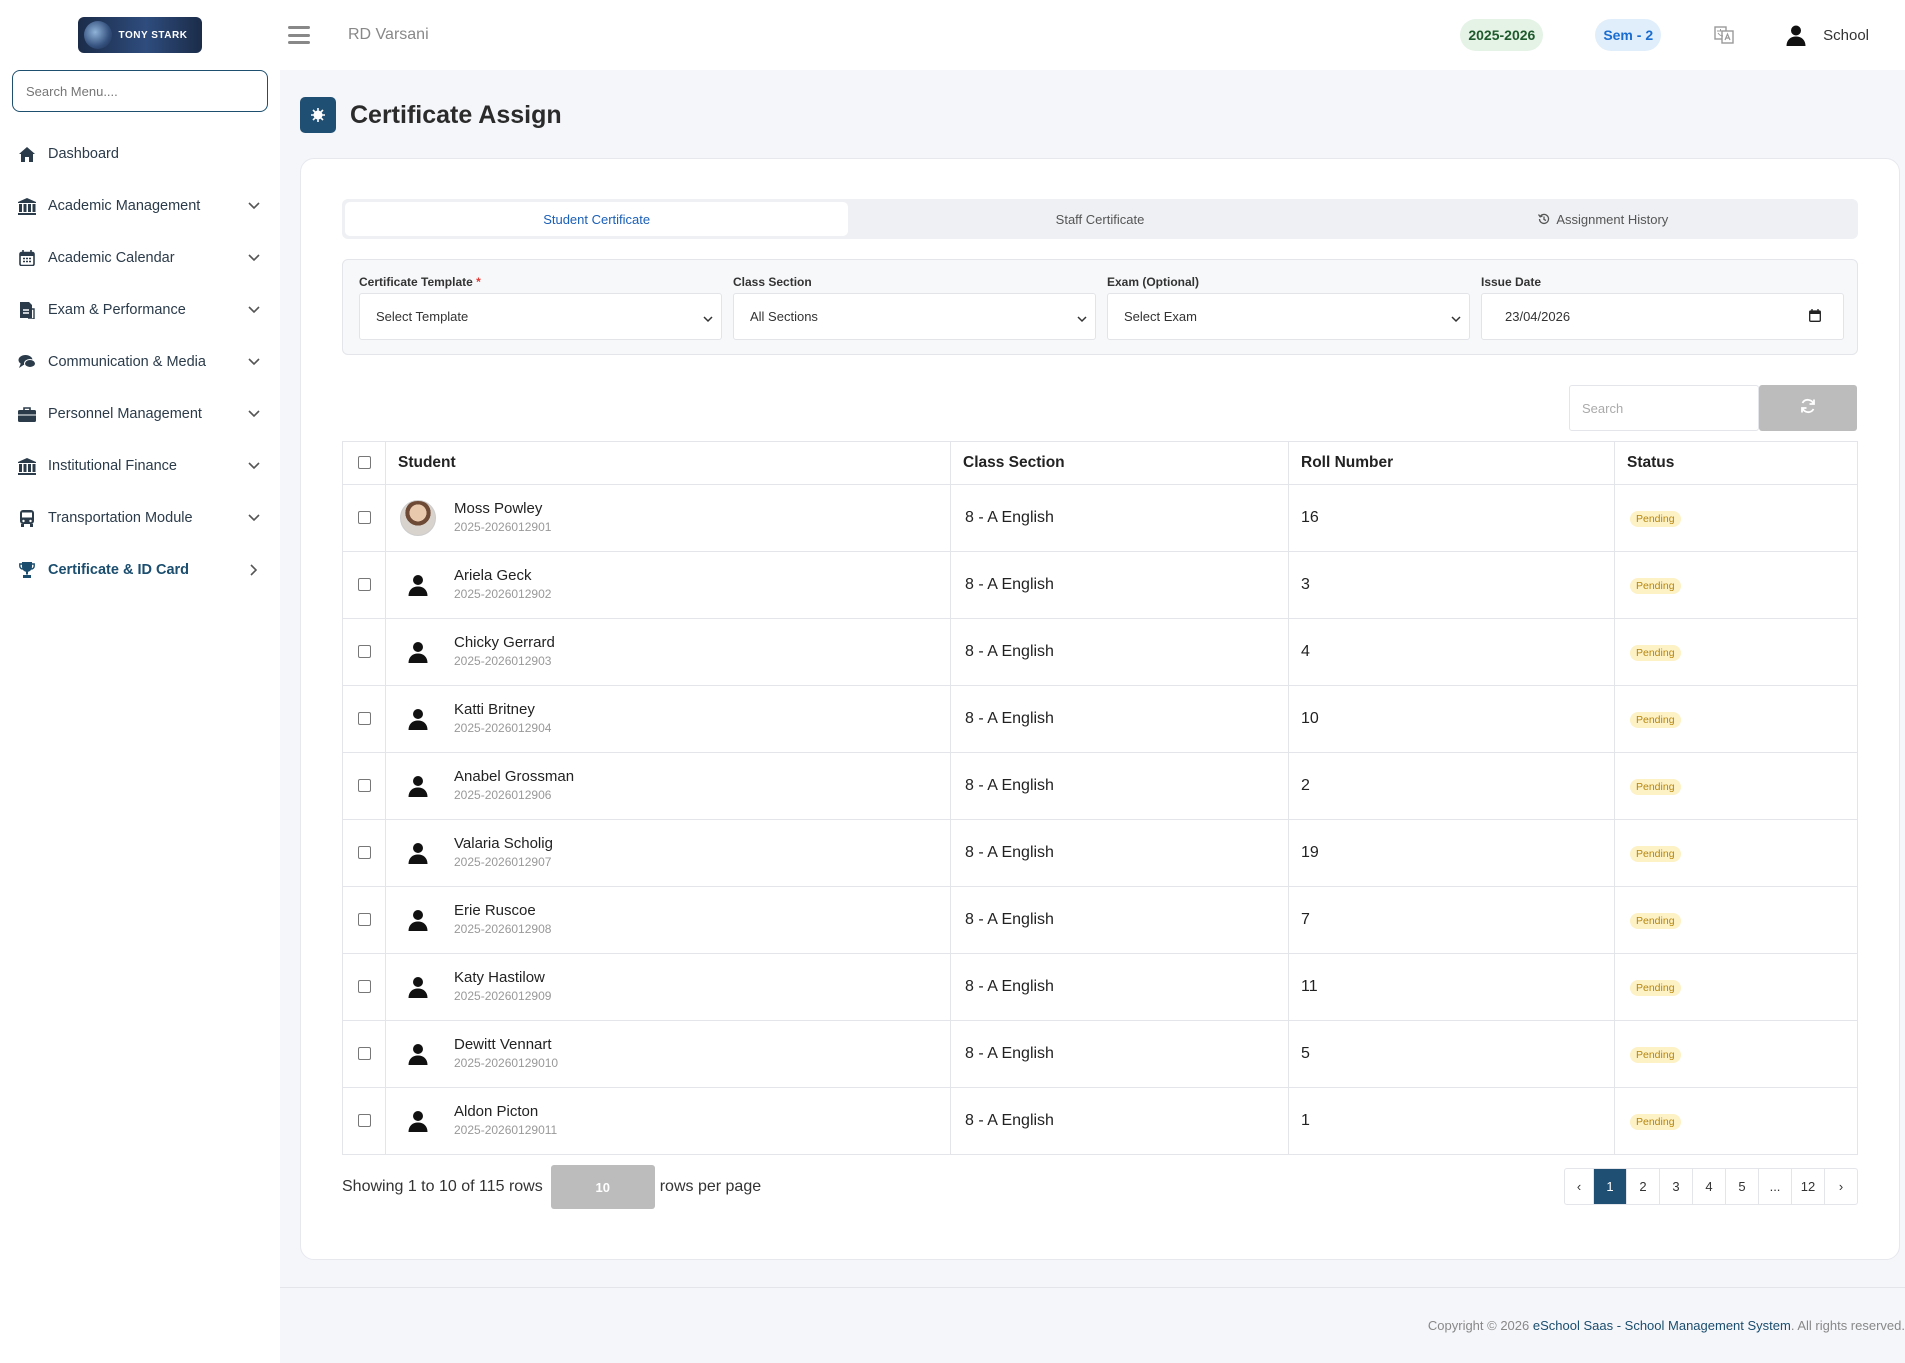  What do you see at coordinates (140, 570) in the screenshot?
I see `sidebar-item-certificate-id-card: Certificate & ID Card` at bounding box center [140, 570].